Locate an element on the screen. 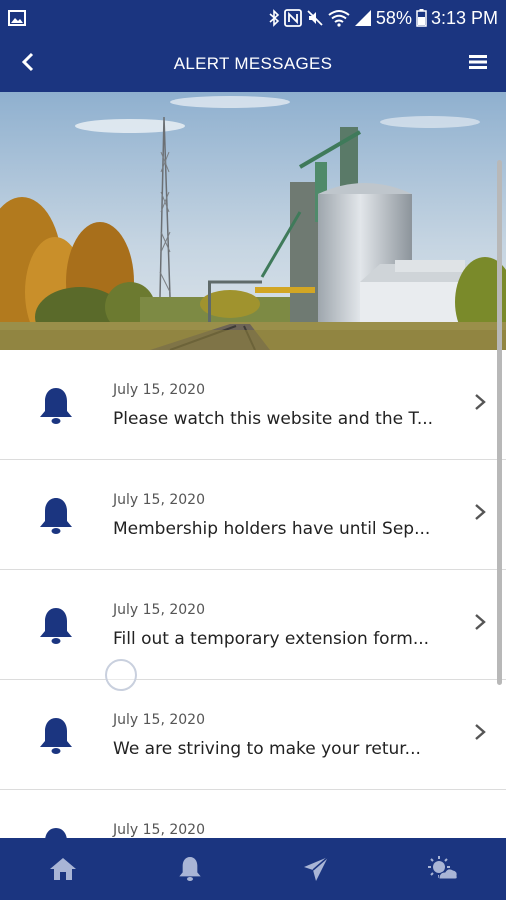 This screenshot has height=900, width=506. image-icon is located at coordinates (17, 18).